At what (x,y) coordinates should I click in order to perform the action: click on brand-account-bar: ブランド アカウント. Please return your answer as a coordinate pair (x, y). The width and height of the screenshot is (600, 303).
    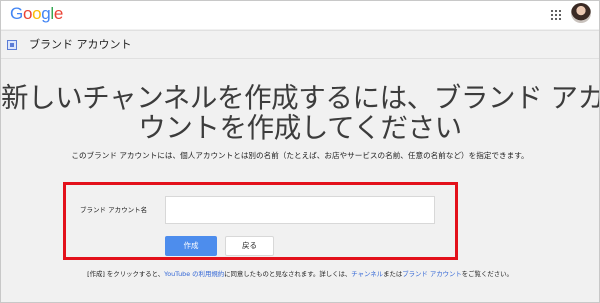
    Looking at the image, I should click on (300, 44).